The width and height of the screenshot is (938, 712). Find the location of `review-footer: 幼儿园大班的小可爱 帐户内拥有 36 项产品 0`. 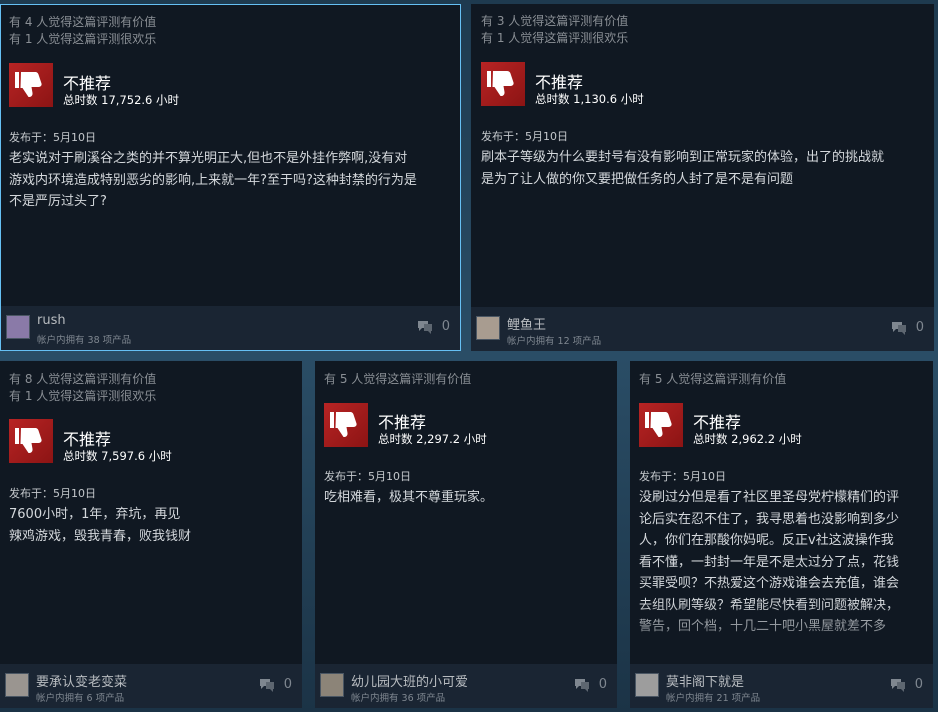

review-footer: 幼儿园大班的小可爱 帐户内拥有 36 项产品 0 is located at coordinates (466, 686).